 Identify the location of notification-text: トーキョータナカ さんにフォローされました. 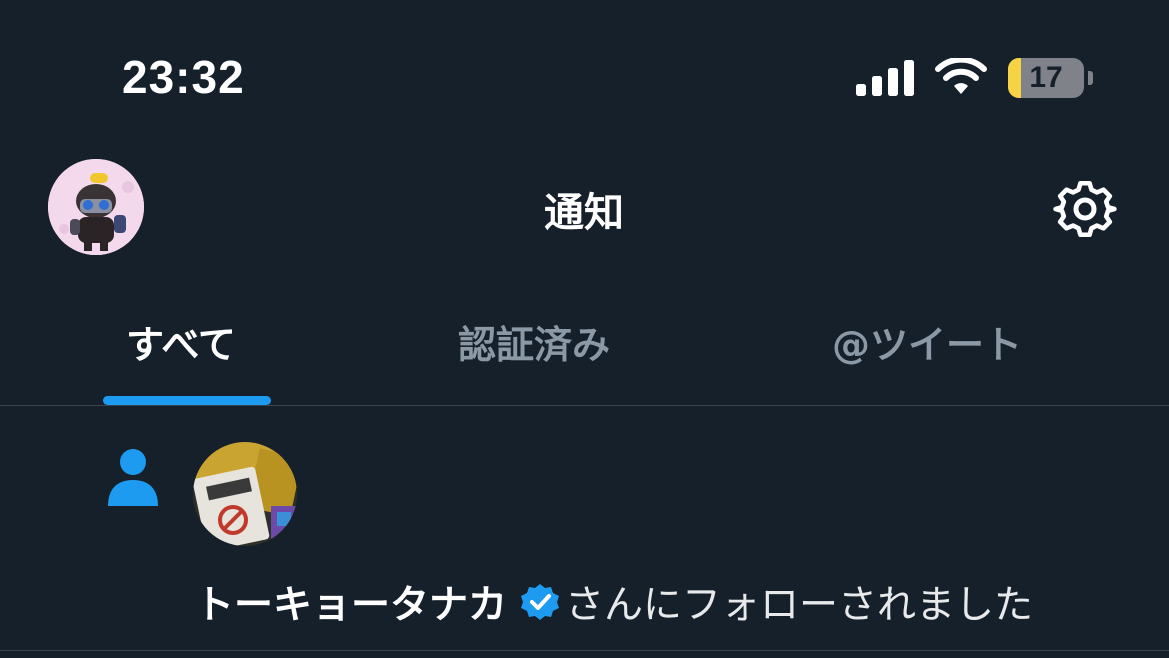
(614, 602).